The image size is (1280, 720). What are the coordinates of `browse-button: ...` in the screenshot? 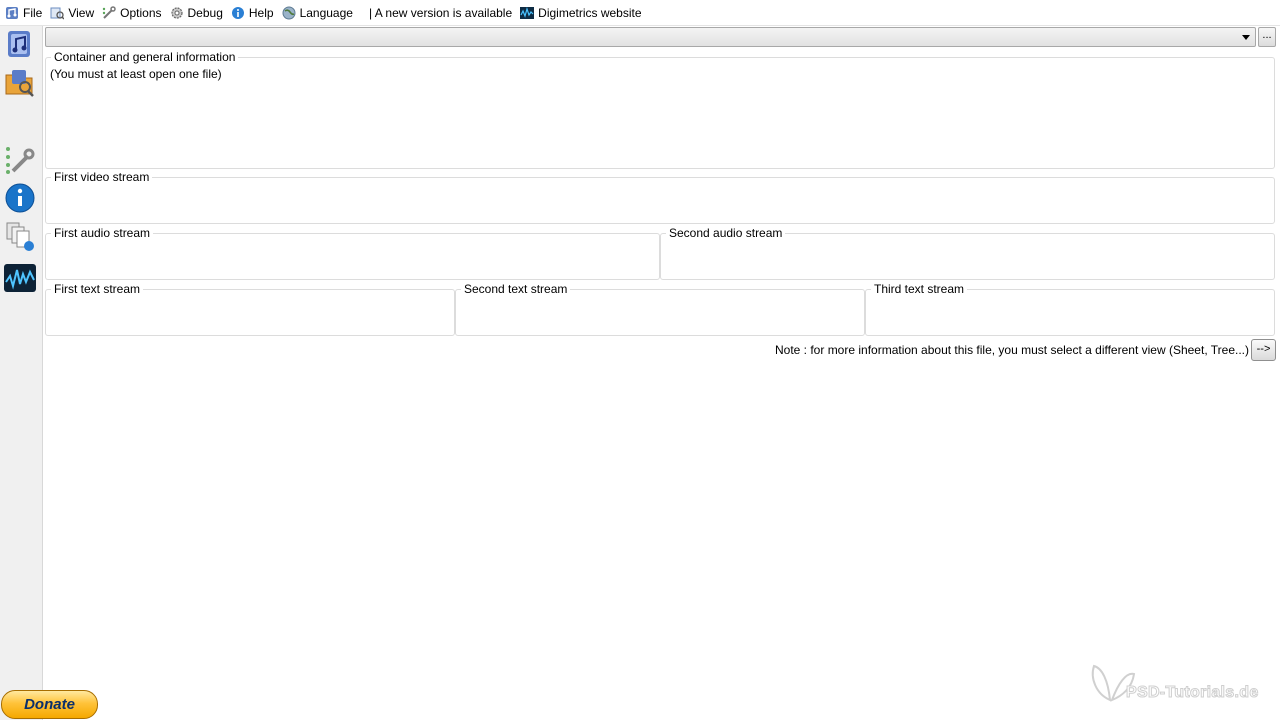 It's located at (1267, 37).